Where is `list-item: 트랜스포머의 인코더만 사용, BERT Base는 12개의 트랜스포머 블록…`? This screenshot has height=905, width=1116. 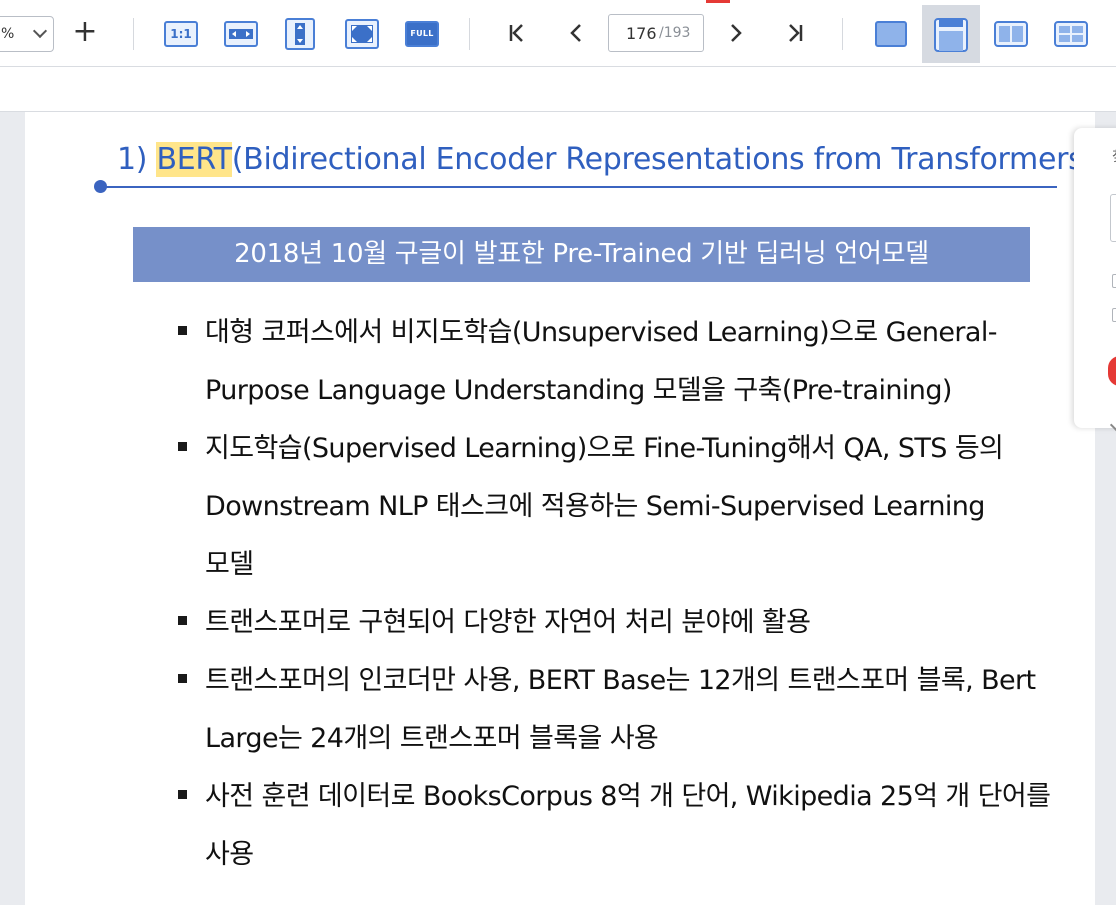
list-item: 트랜스포머의 인코더만 사용, BERT Base는 12개의 트랜스포머 블록… is located at coordinates (635, 710).